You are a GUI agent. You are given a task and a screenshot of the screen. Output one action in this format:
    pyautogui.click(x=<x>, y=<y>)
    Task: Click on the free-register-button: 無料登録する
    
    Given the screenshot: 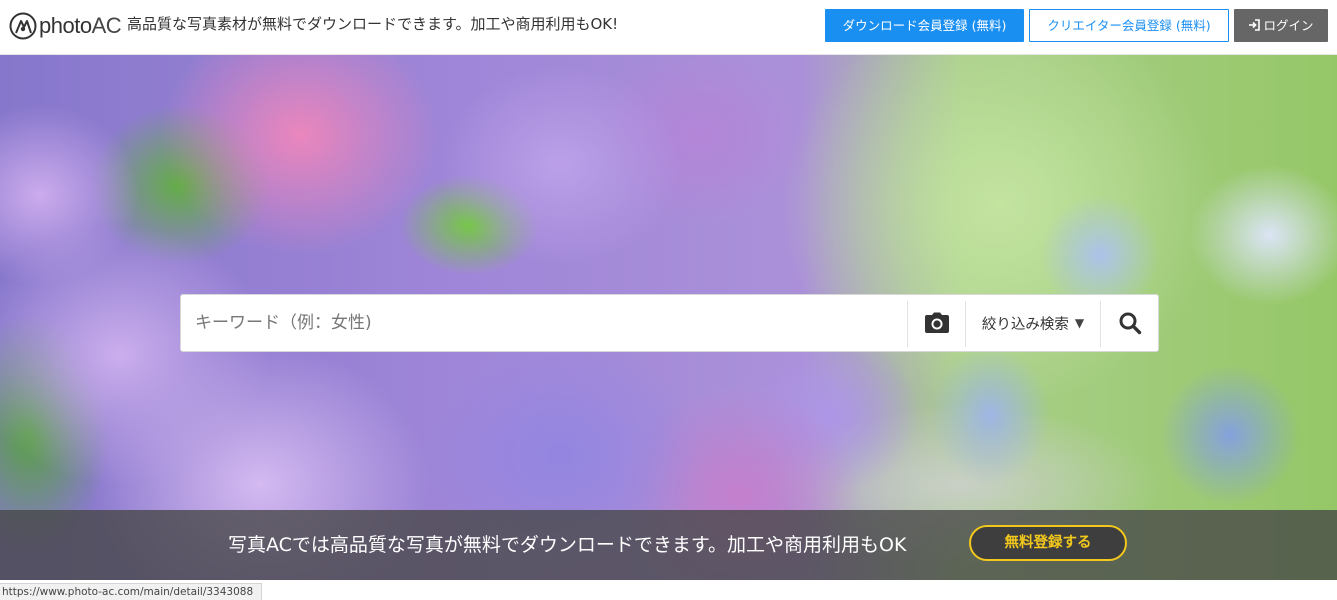 What is the action you would take?
    pyautogui.click(x=1048, y=543)
    